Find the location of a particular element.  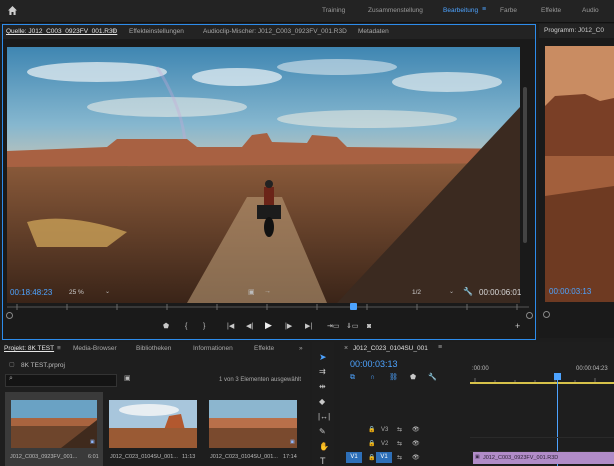

source-scroll-end-handle is located at coordinates (529, 315).